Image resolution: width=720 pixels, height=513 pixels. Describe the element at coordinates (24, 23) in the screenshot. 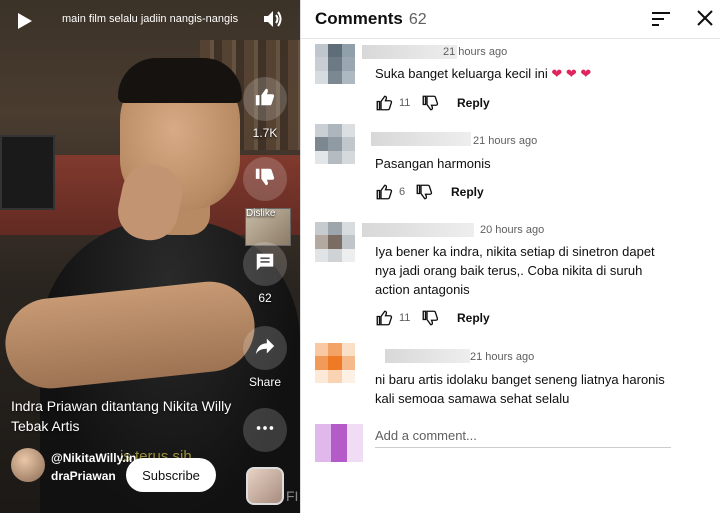

I see `play-icon` at that location.